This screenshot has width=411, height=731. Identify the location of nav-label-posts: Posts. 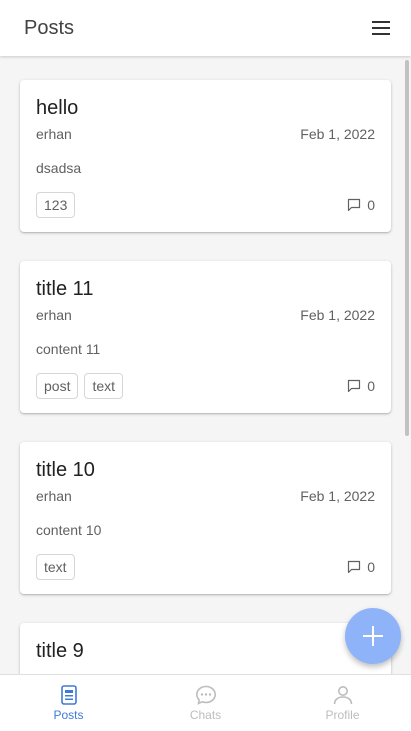
(68, 715).